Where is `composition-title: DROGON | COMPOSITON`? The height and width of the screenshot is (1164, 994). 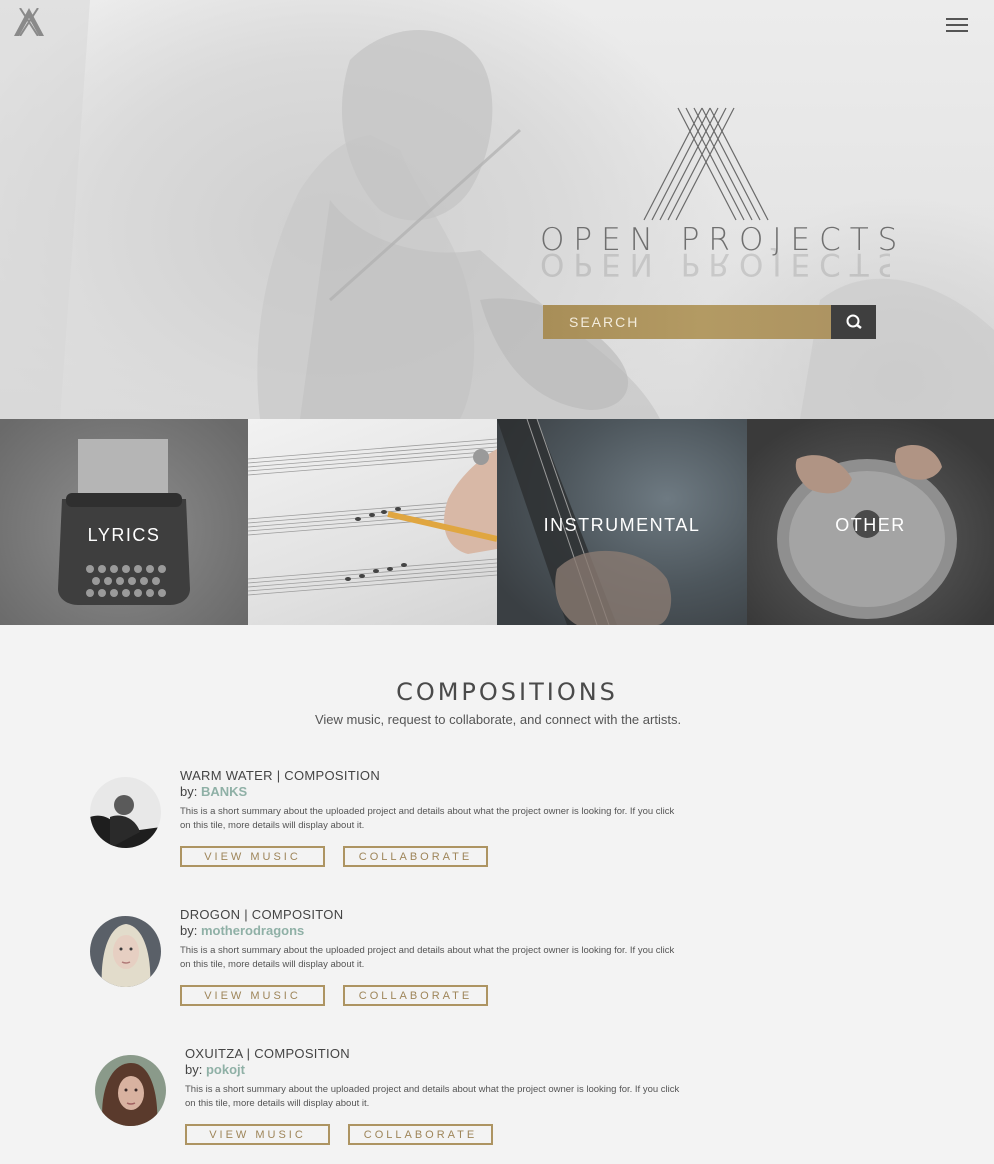 composition-title: DROGON | COMPOSITON is located at coordinates (262, 914).